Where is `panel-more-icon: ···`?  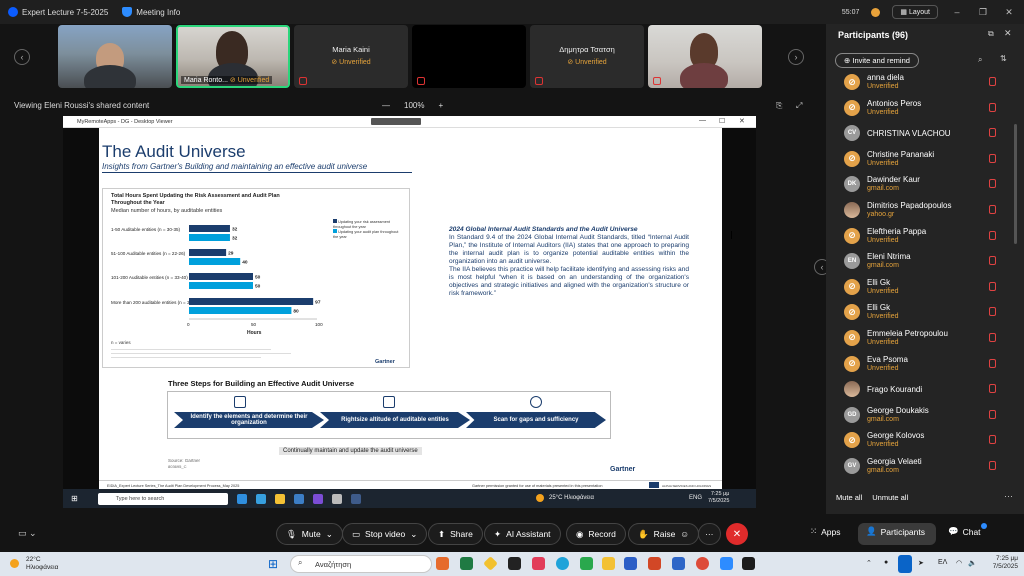 panel-more-icon: ··· is located at coordinates (1008, 496).